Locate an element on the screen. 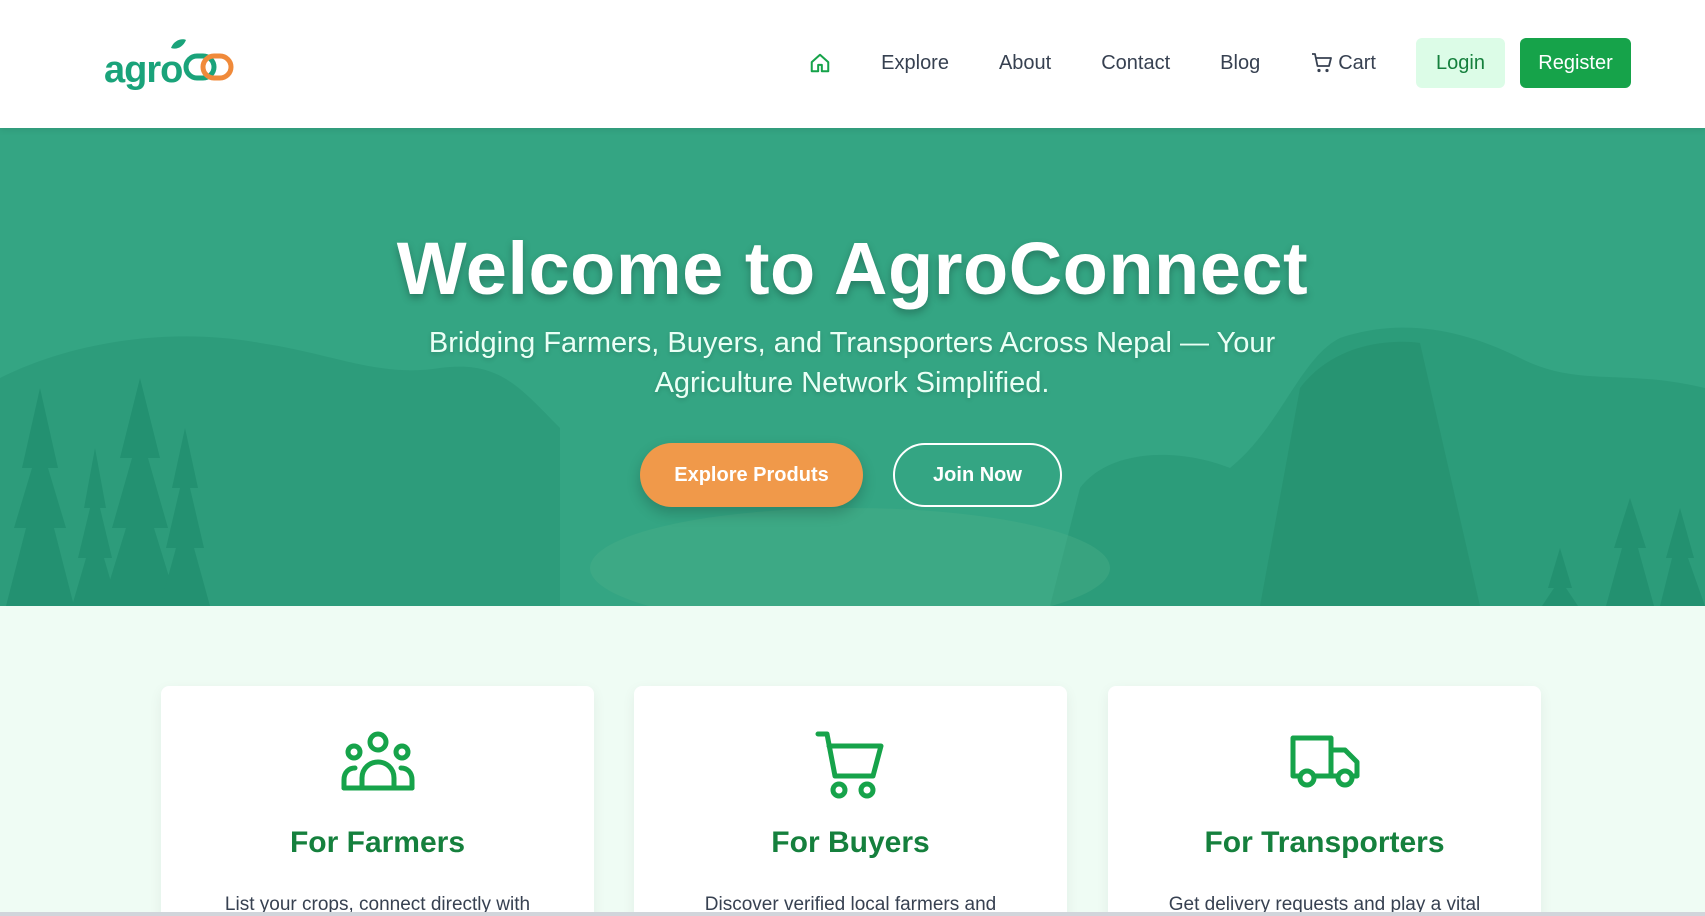 The height and width of the screenshot is (916, 1705). home-icon is located at coordinates (820, 63).